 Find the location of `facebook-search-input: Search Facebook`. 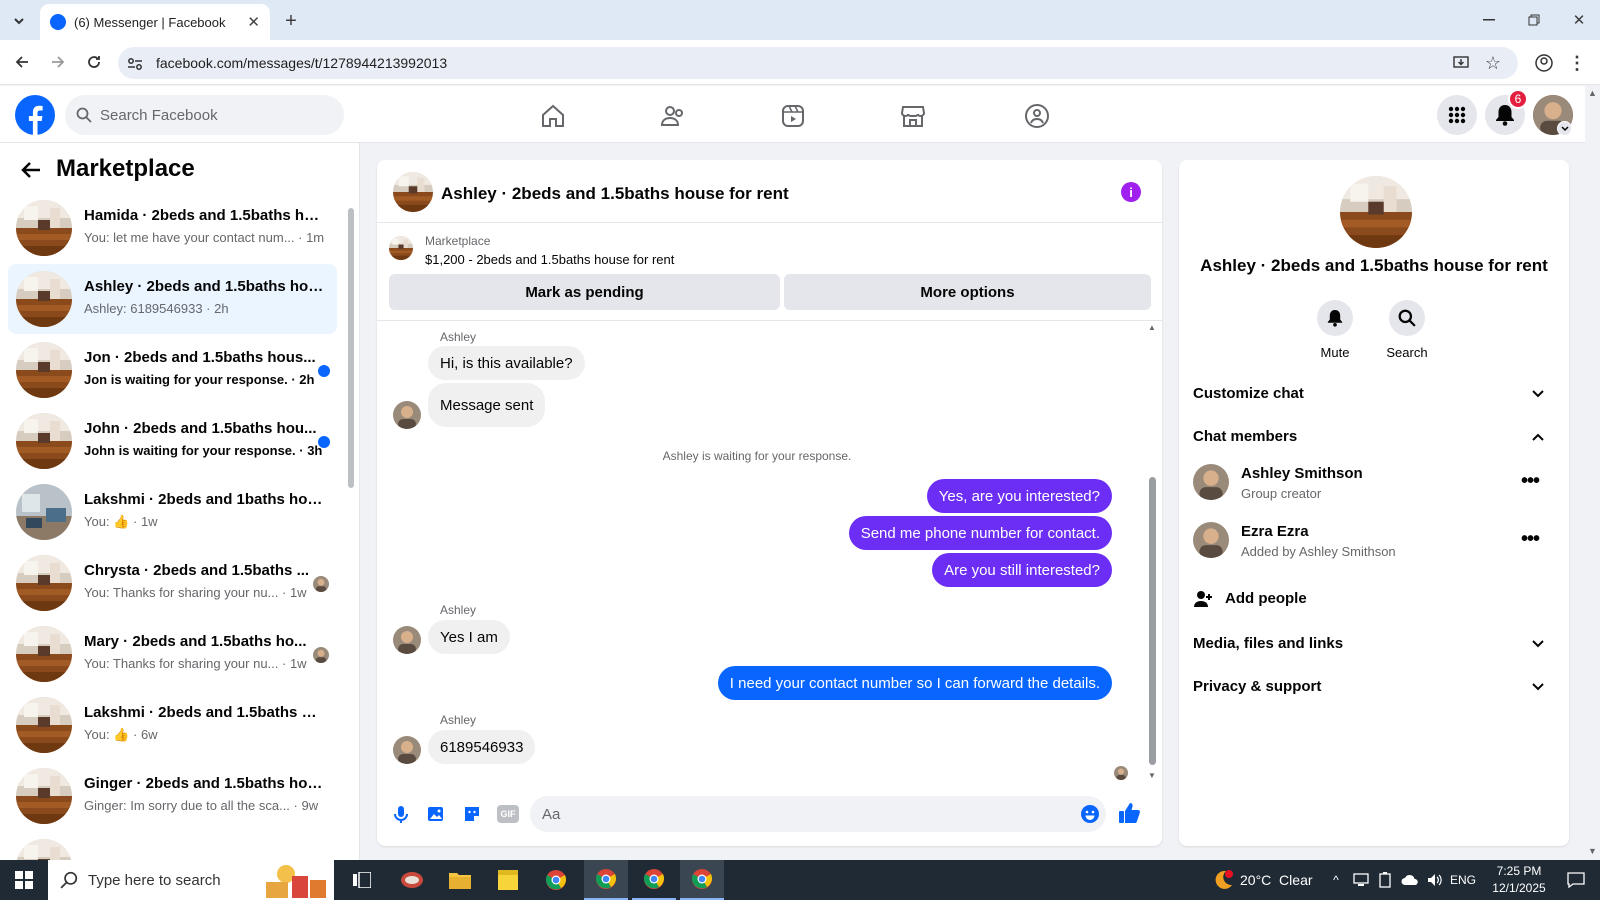

facebook-search-input: Search Facebook is located at coordinates (204, 115).